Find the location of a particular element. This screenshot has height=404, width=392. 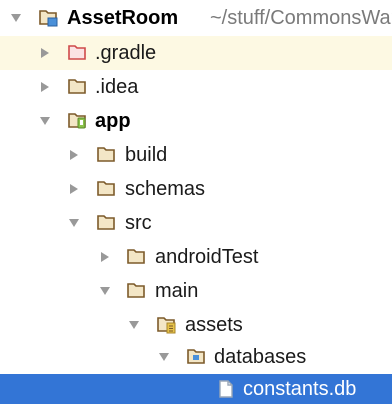

package-folder-icon is located at coordinates (197, 357).